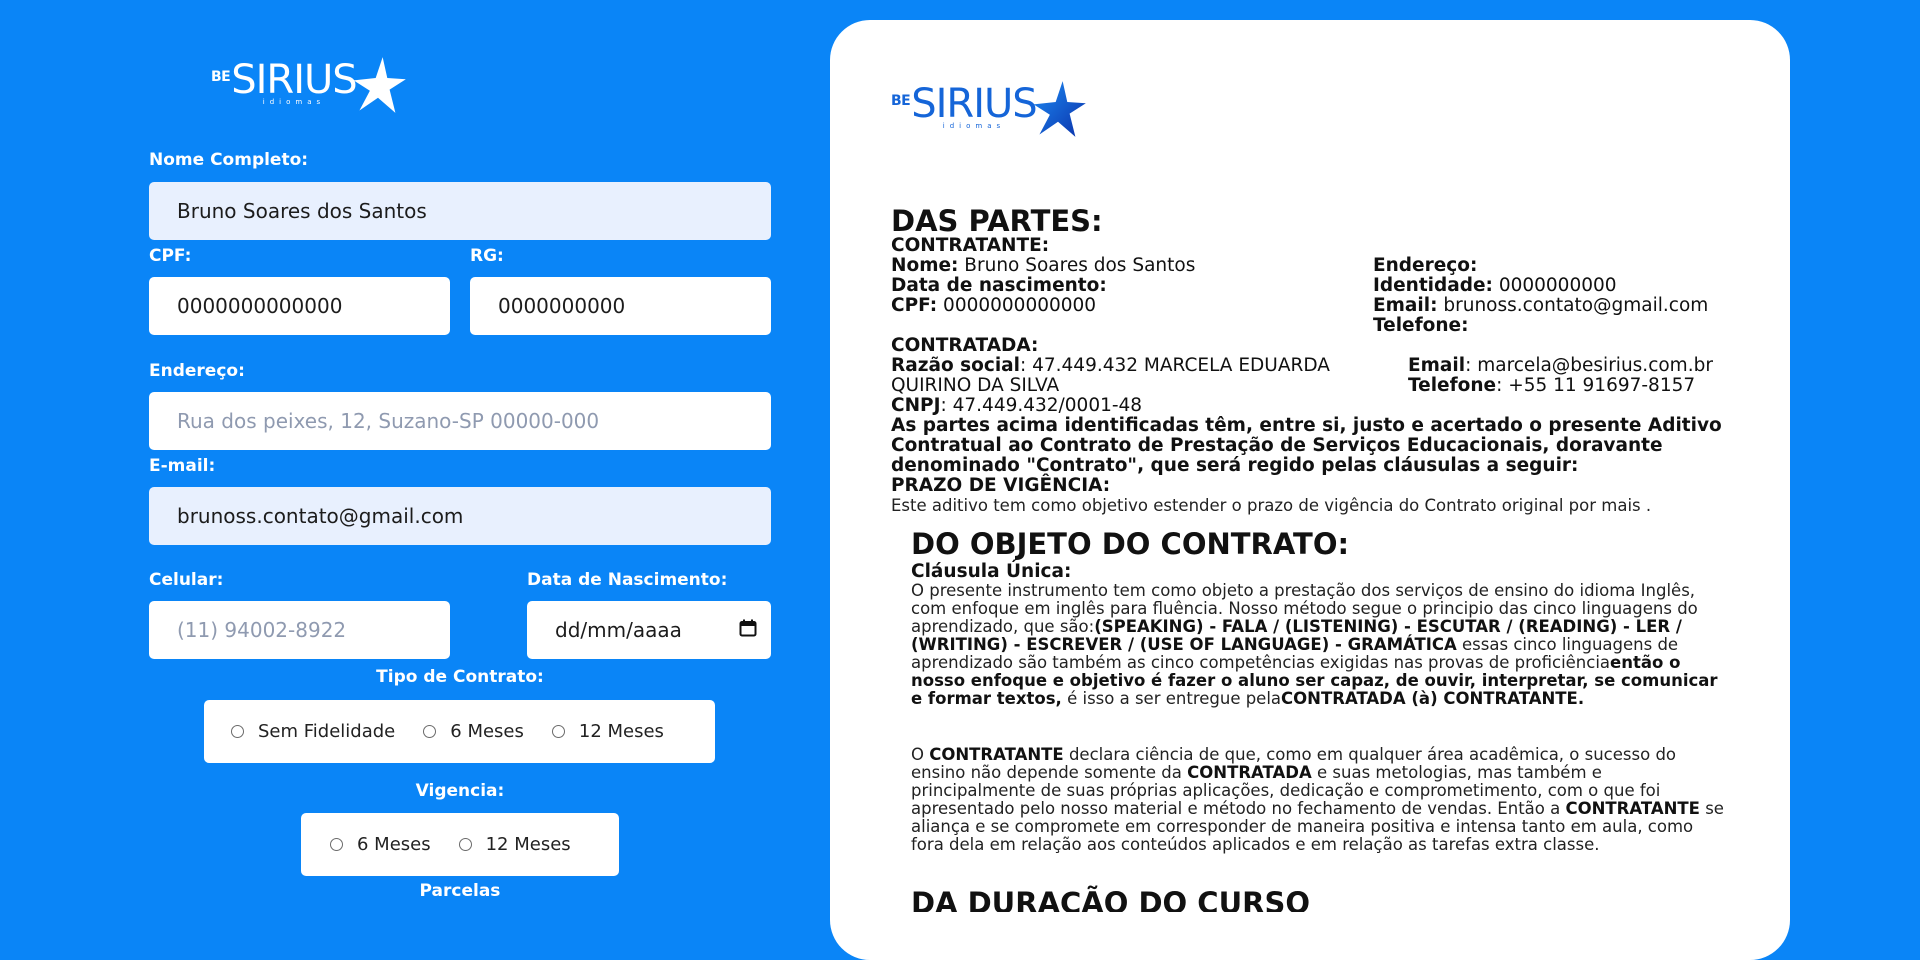  Describe the element at coordinates (460, 791) in the screenshot. I see `vigencia-label: Vigencia:` at that location.